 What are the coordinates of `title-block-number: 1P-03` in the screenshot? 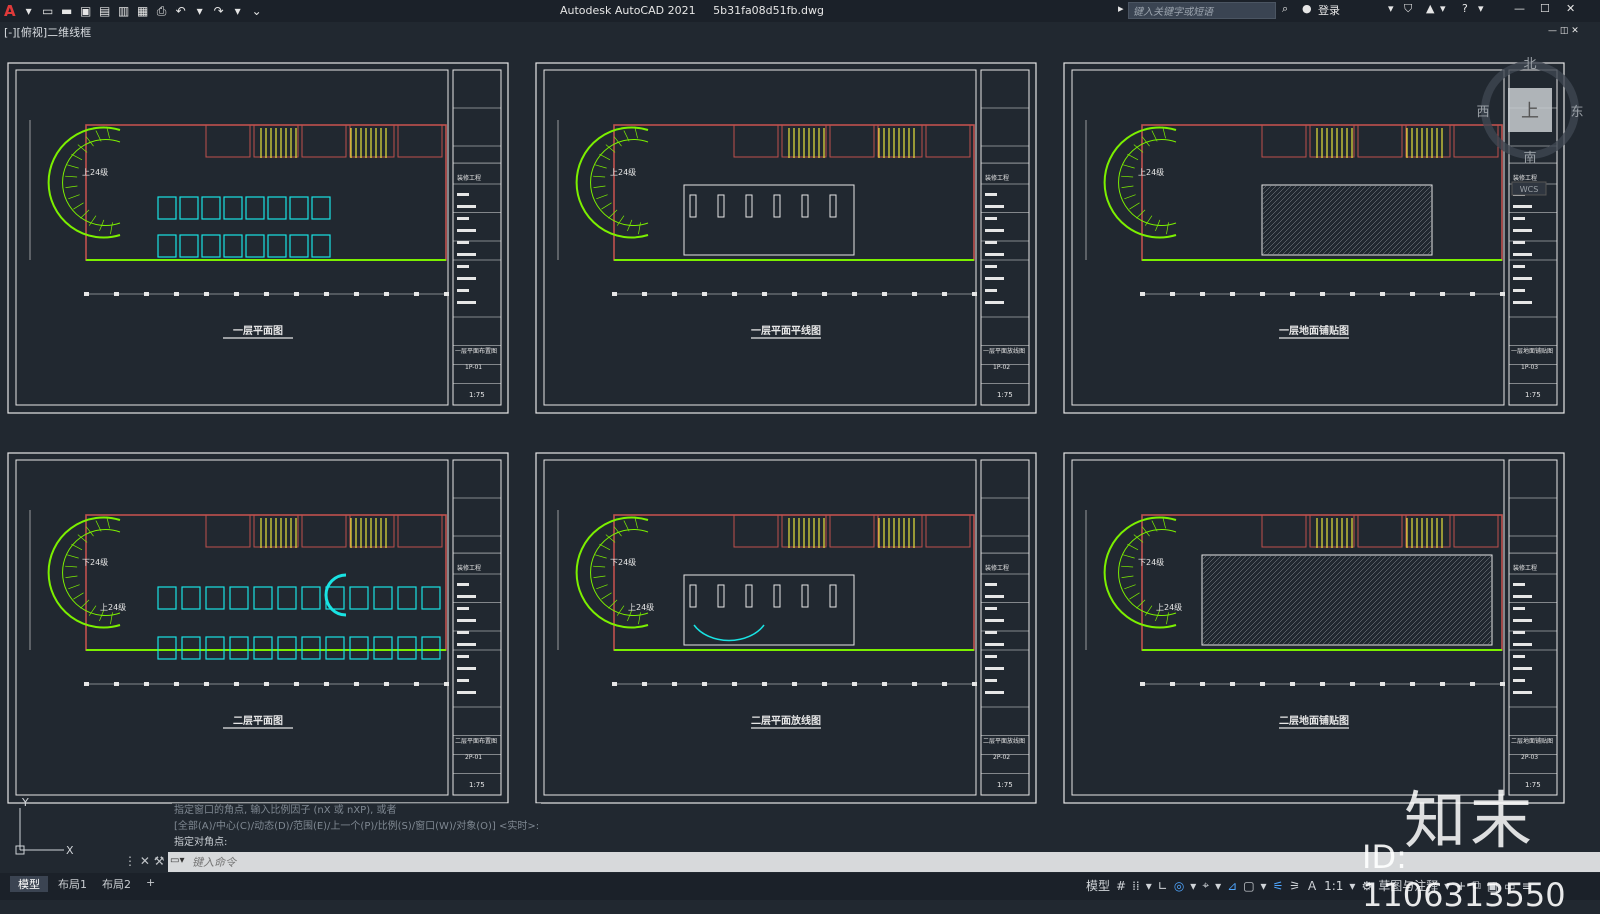 It's located at (1529, 367).